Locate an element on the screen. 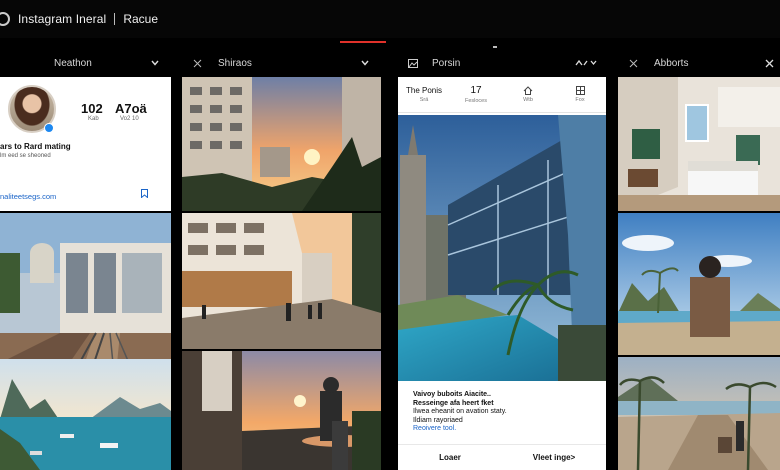  window-title-bar: Instagram Ineral Racue is located at coordinates (390, 19).